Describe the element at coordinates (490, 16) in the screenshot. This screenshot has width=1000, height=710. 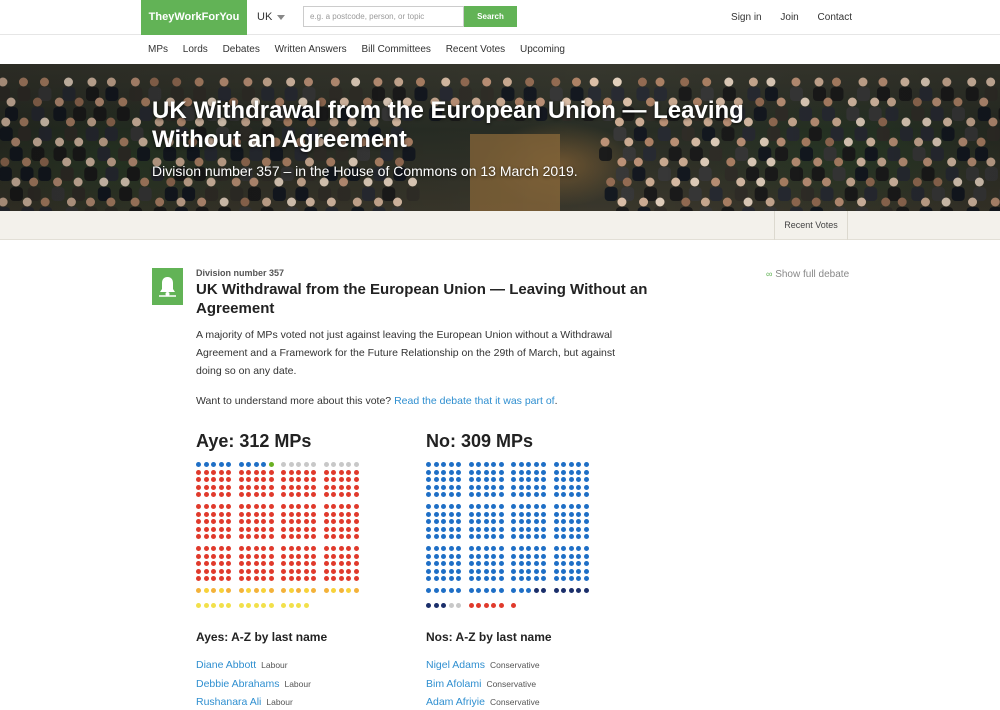
I see `search-button: Search` at that location.